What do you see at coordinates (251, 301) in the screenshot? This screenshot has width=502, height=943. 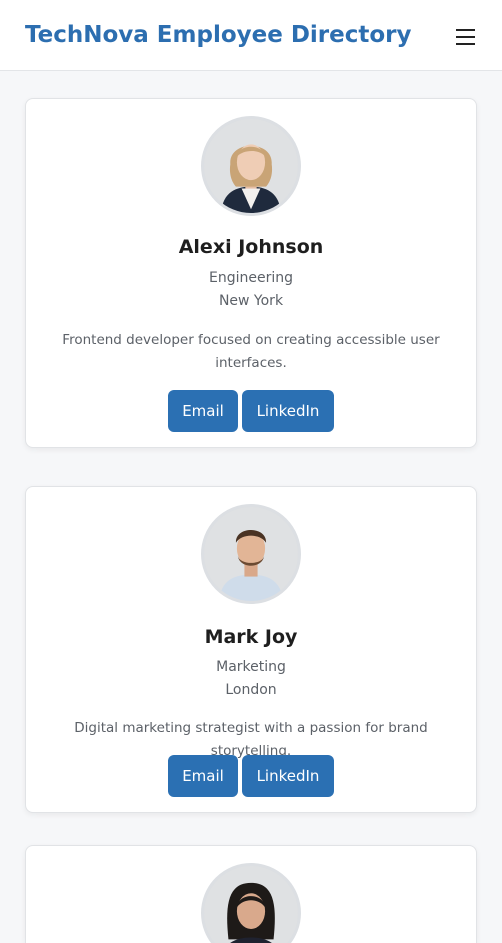 I see `employee-location: New York` at bounding box center [251, 301].